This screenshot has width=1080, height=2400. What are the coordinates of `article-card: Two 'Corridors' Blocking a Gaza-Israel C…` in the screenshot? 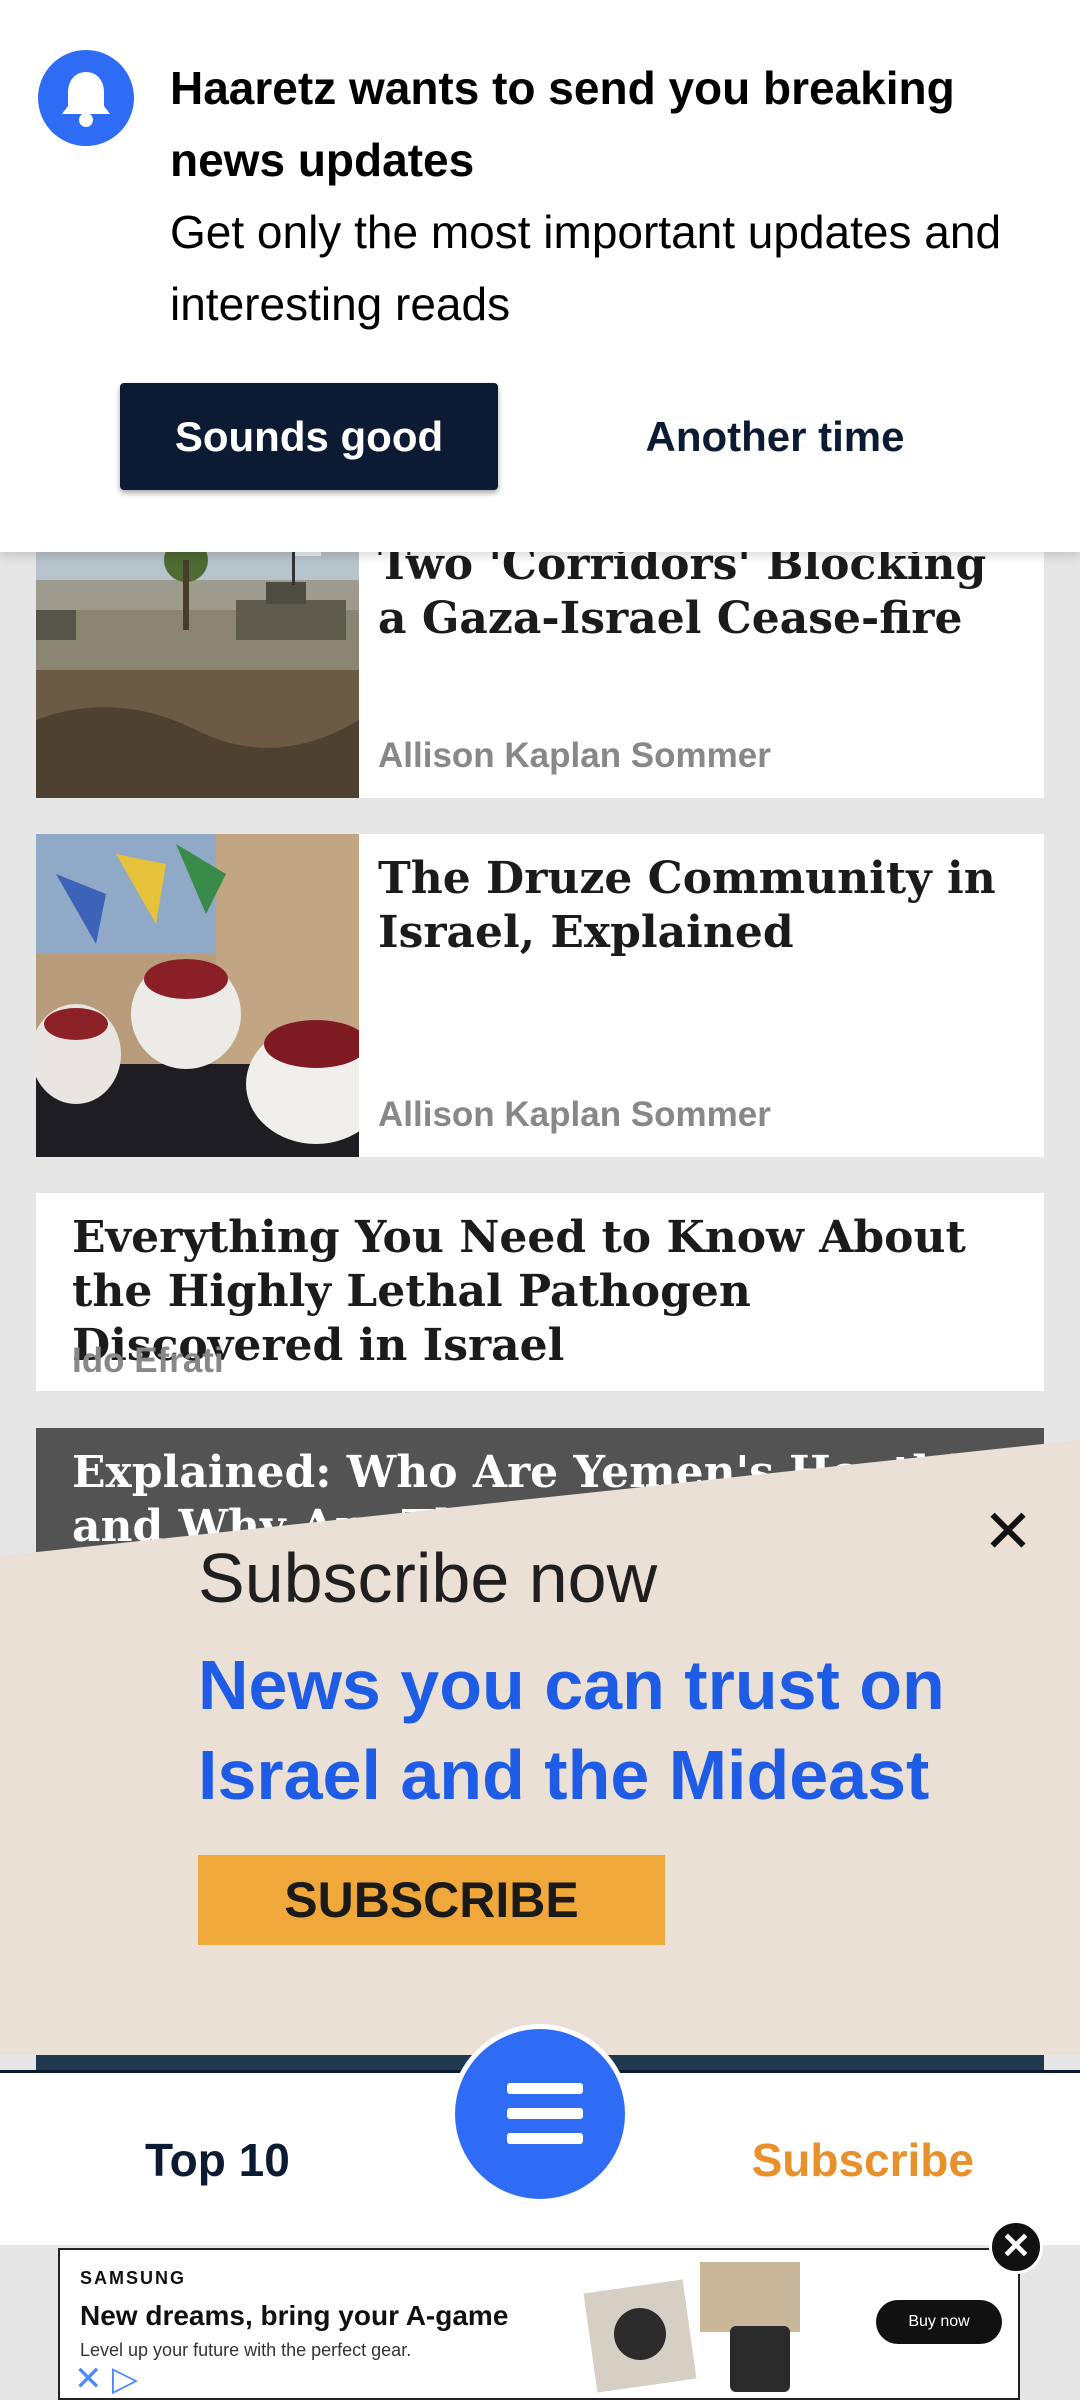 It's located at (540, 659).